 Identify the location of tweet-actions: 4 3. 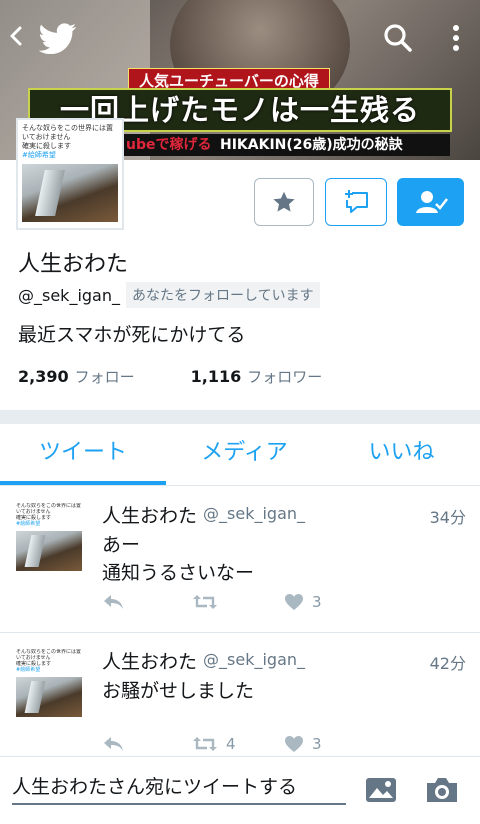
(233, 744).